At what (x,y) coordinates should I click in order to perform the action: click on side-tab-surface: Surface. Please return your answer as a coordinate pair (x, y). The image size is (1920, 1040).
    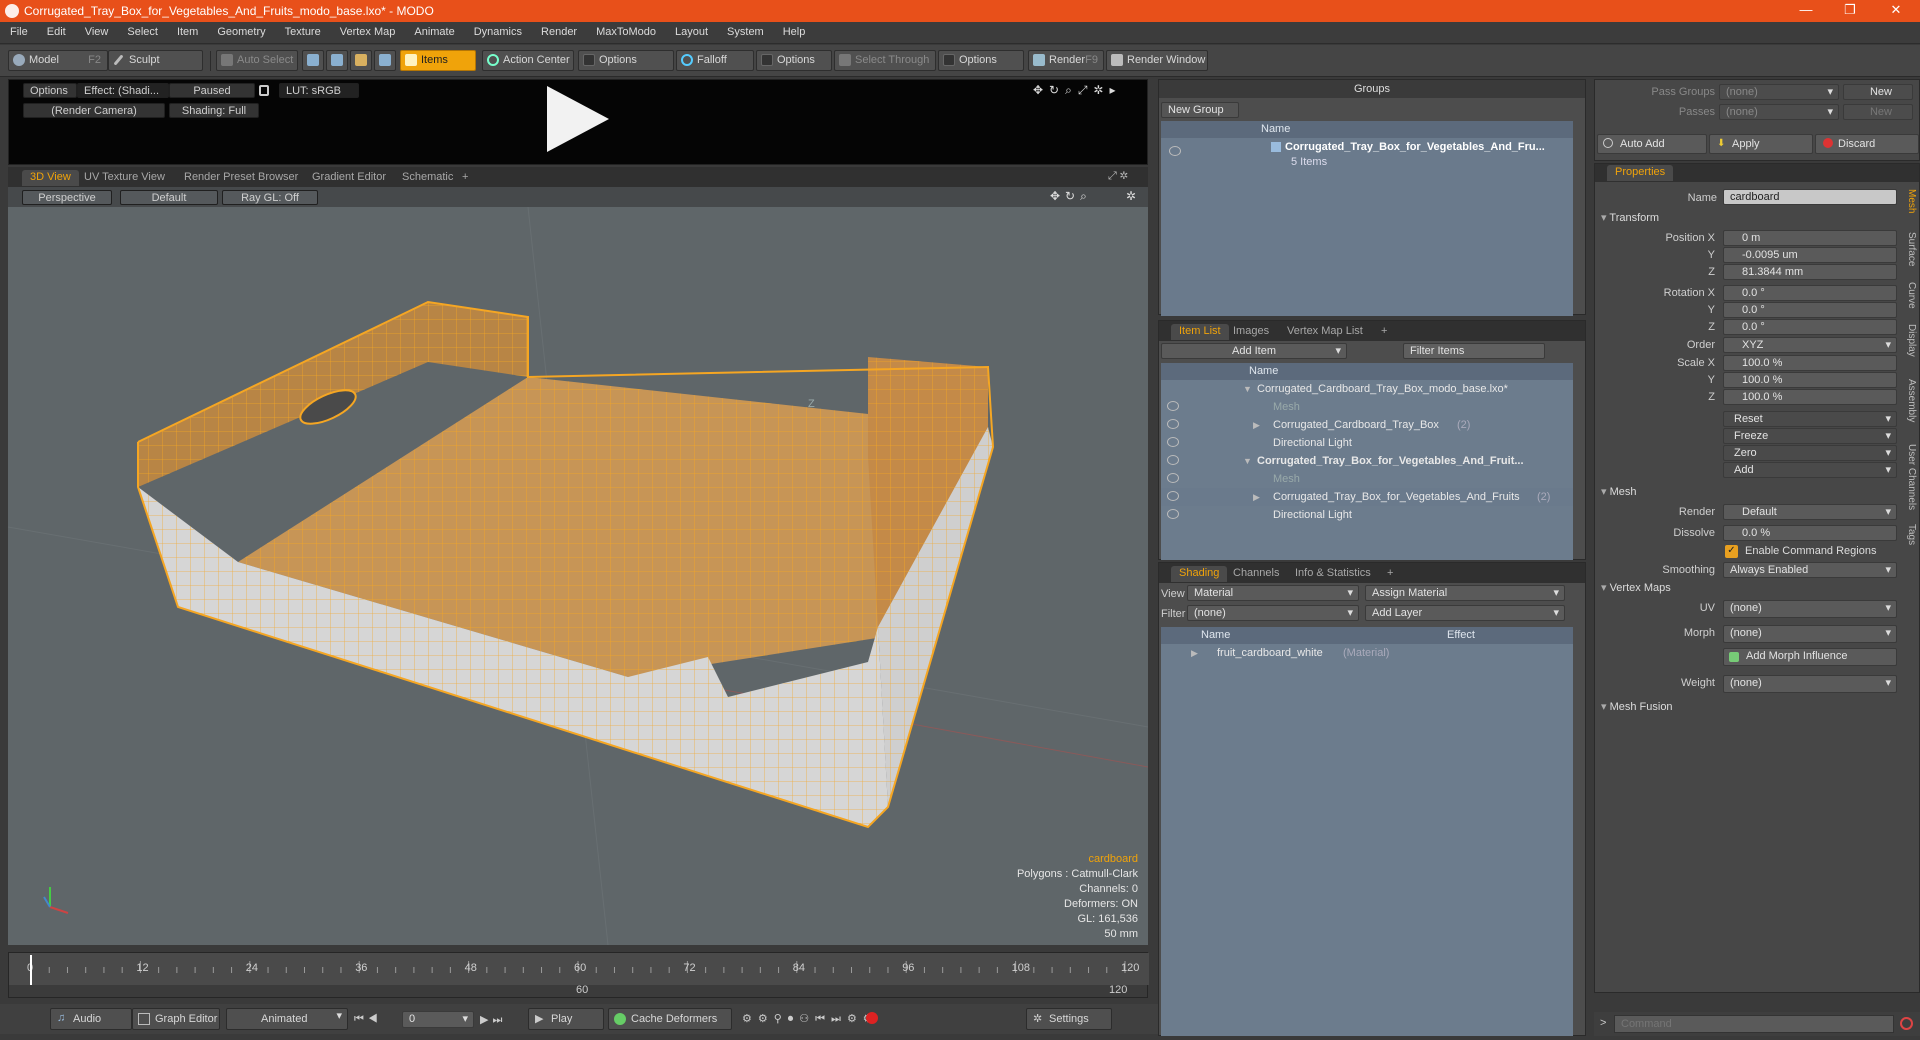
    Looking at the image, I should click on (1909, 249).